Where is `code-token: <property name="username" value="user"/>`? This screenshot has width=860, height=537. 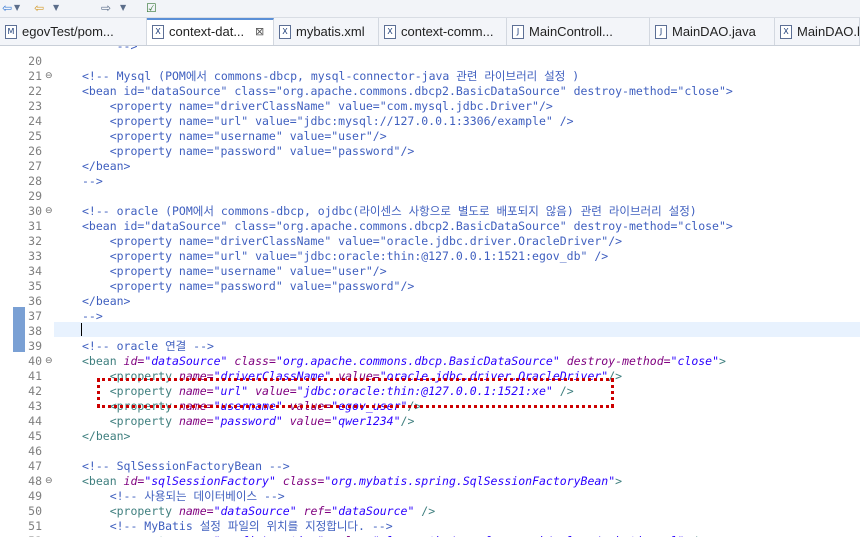 code-token: <property name="username" value="user"/> is located at coordinates (234, 136).